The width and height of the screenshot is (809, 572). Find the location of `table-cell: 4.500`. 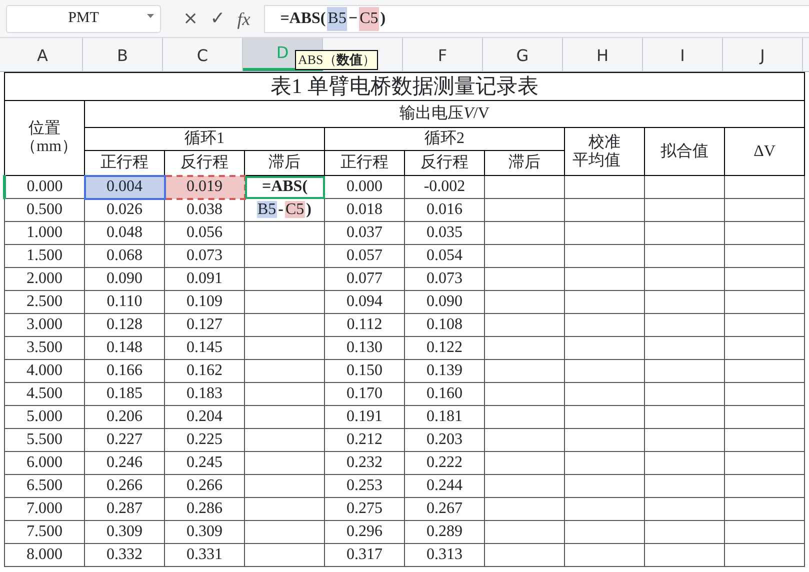

table-cell: 4.500 is located at coordinates (44, 394).